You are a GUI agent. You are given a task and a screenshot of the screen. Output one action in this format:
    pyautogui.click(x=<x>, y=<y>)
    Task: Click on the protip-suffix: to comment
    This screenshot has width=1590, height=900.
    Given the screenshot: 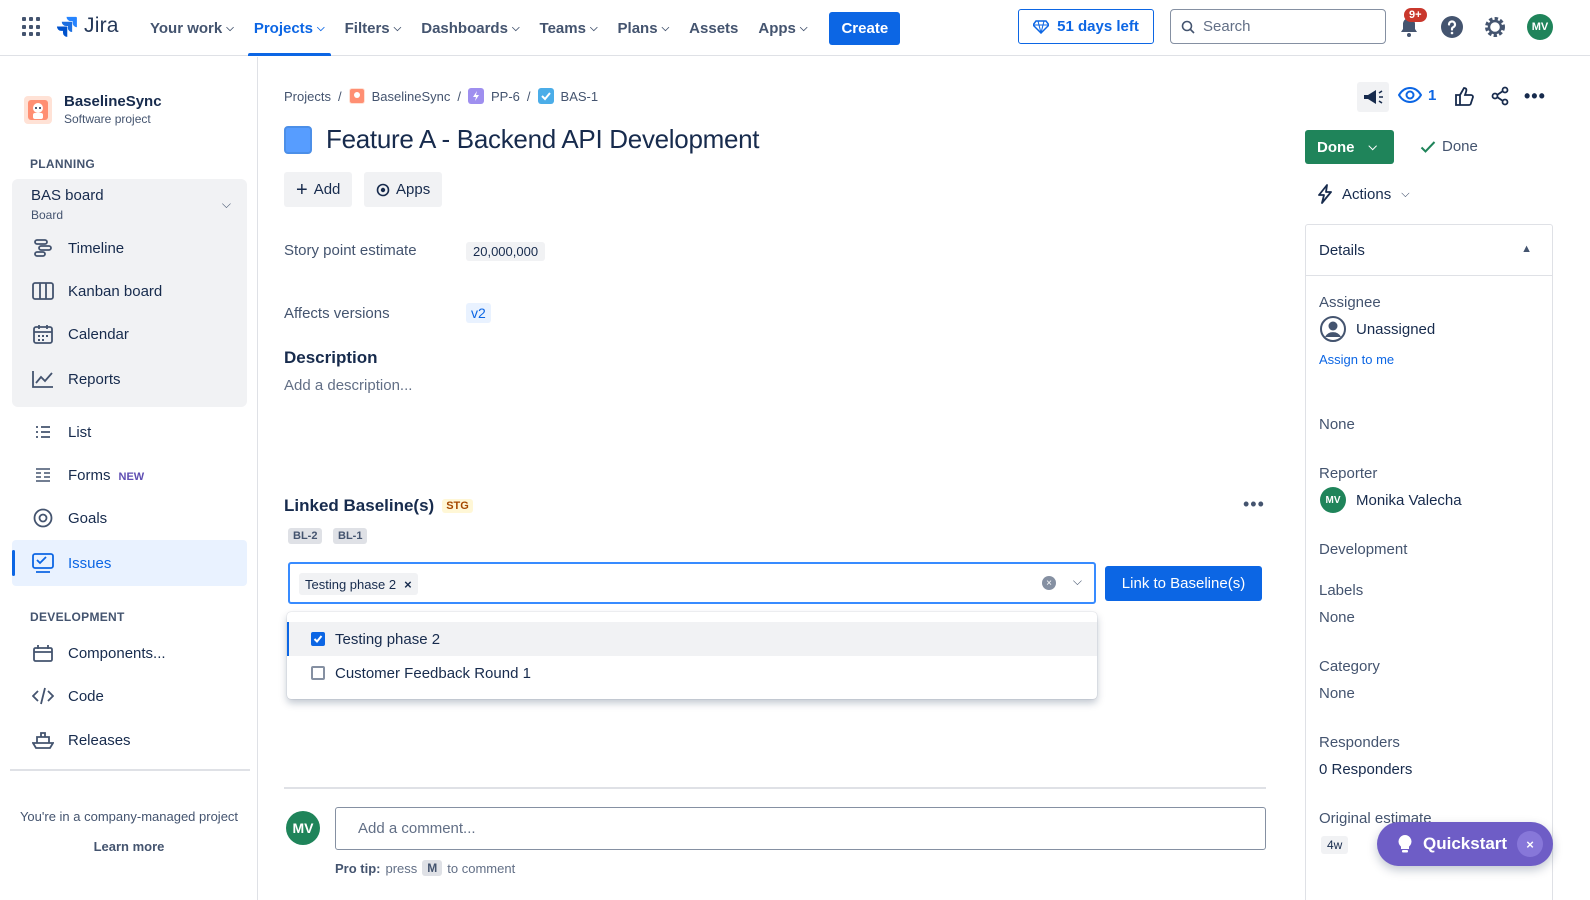 What is the action you would take?
    pyautogui.click(x=481, y=868)
    